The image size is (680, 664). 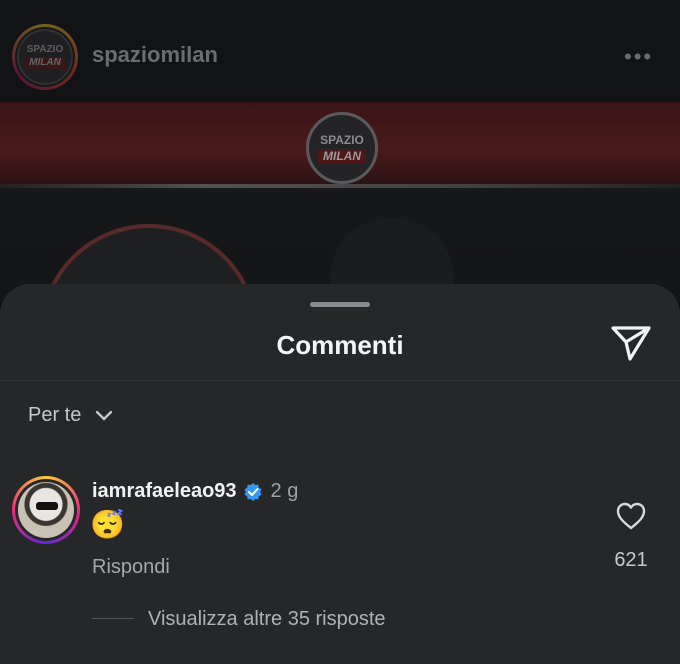 I want to click on verified-badge-icon, so click(x=253, y=491).